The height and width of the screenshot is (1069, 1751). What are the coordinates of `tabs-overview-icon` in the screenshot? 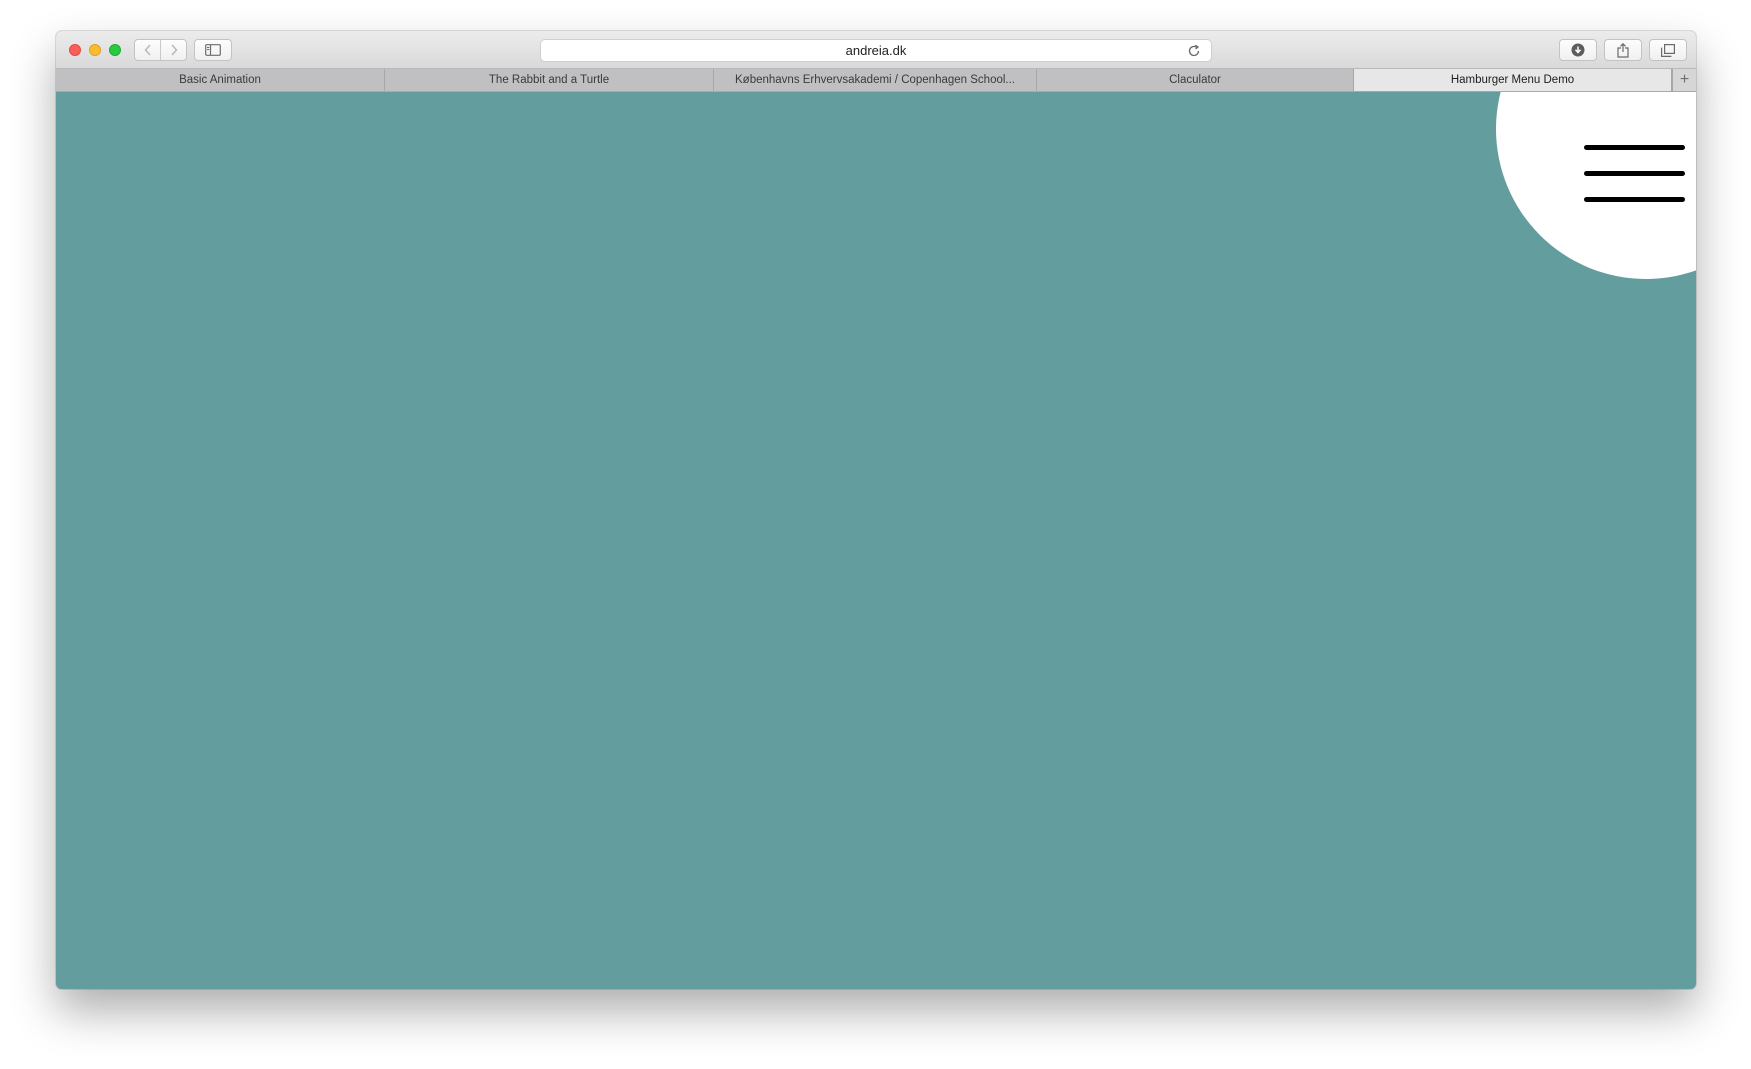 It's located at (1668, 50).